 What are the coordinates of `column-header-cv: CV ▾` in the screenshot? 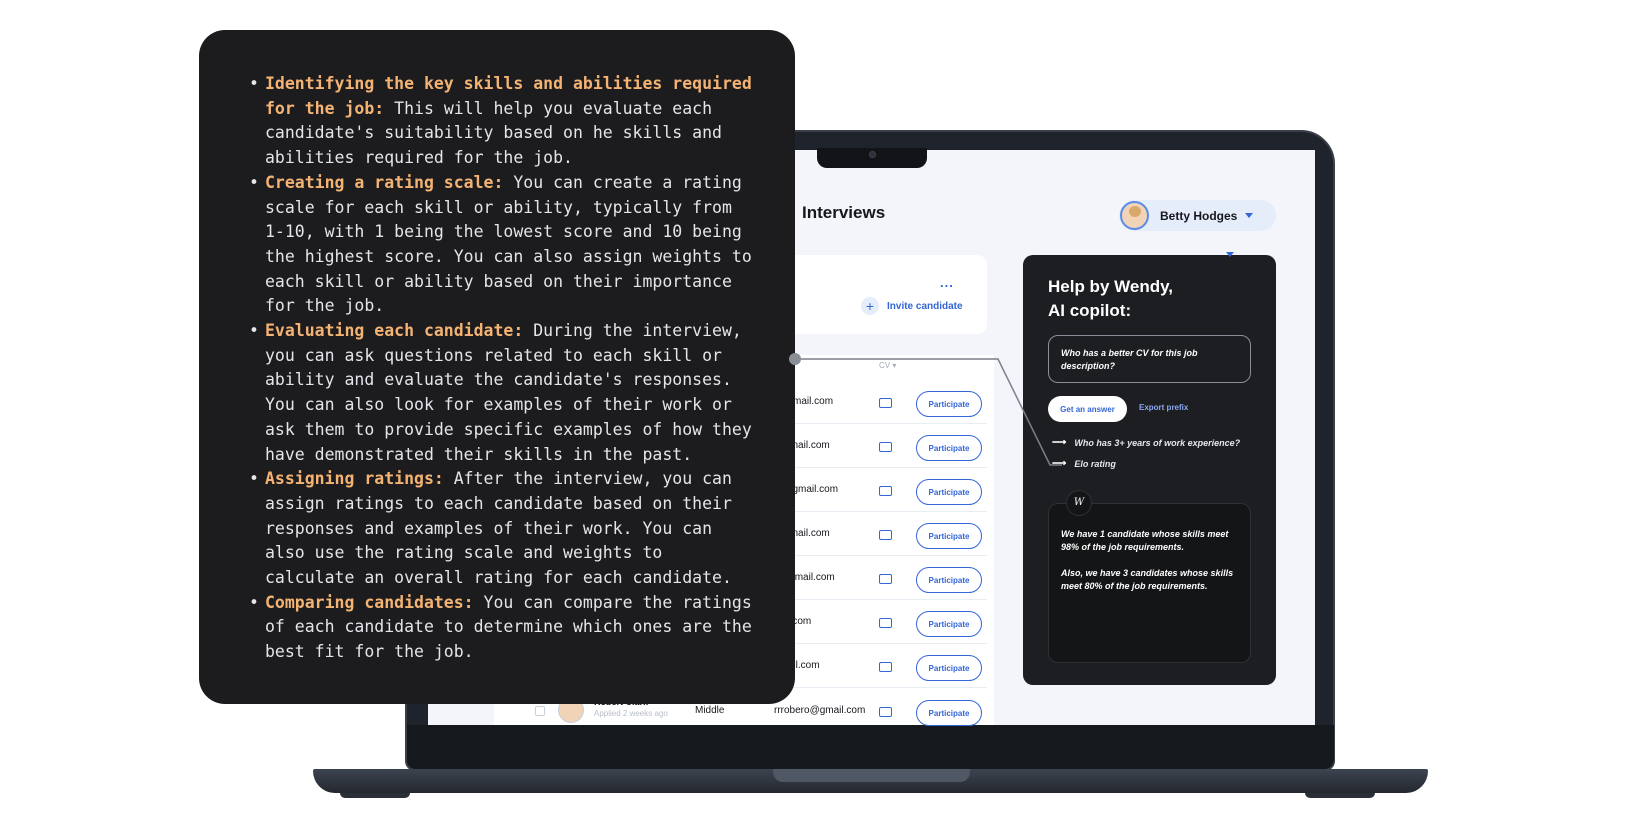 It's located at (887, 365).